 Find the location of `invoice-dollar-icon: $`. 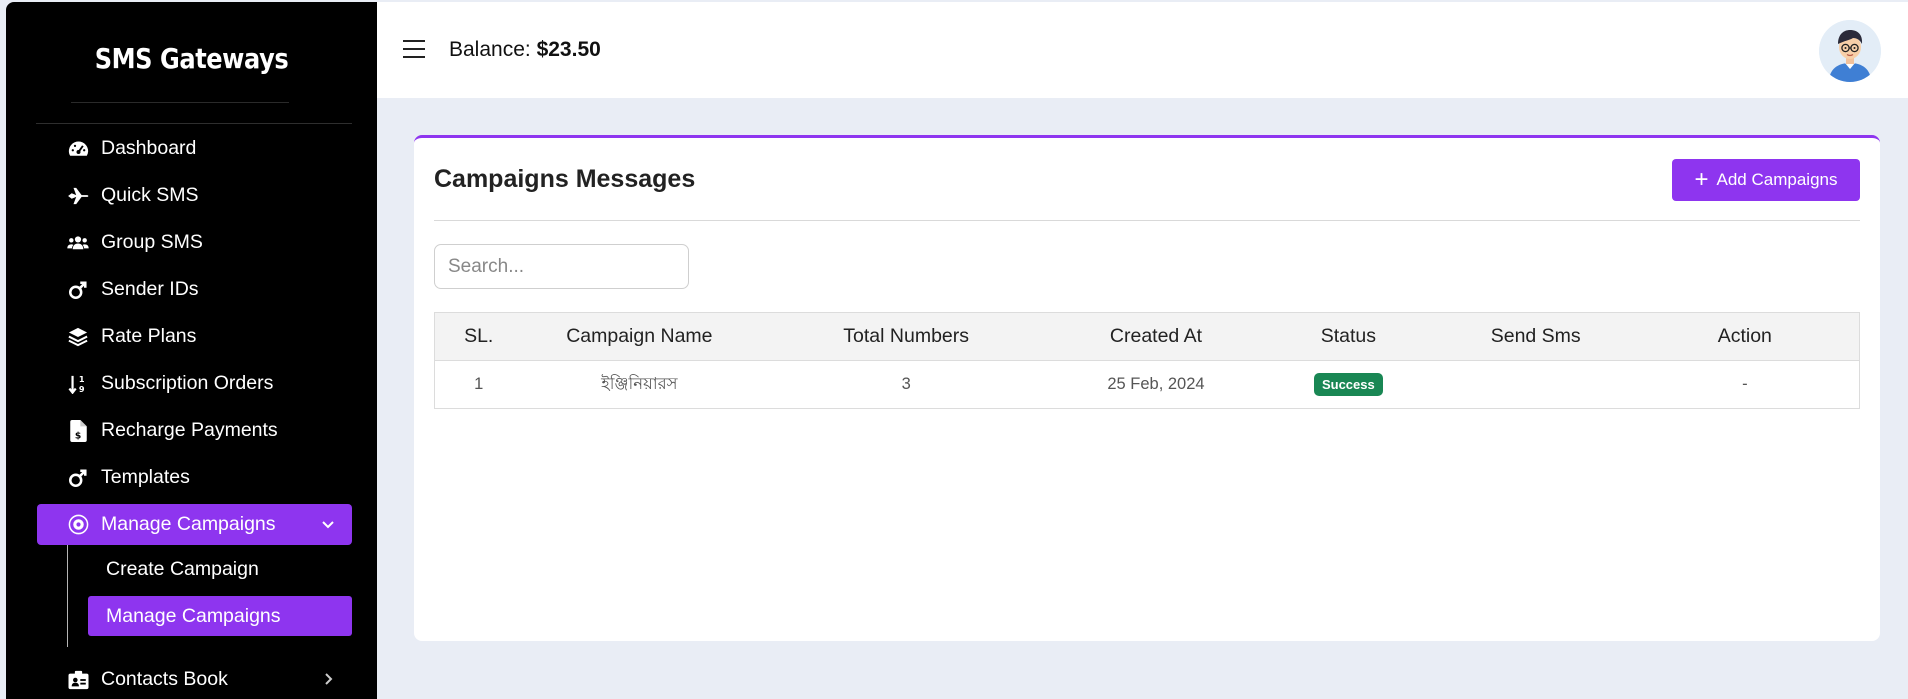

invoice-dollar-icon: $ is located at coordinates (78, 430).